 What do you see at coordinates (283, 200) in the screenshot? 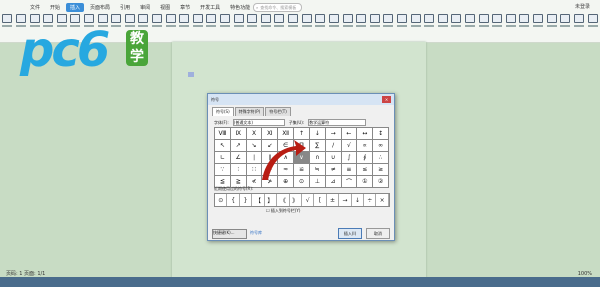
I see `recent-symbol: 《` at bounding box center [283, 200].